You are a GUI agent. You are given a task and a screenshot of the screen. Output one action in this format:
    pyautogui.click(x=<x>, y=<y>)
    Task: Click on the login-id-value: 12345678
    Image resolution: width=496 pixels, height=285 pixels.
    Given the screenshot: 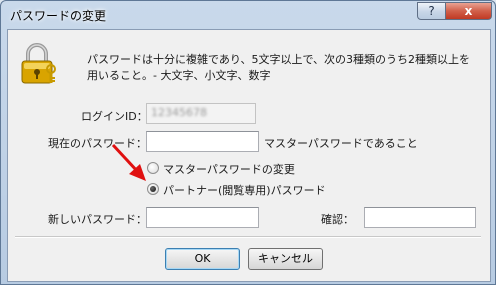 What is the action you would take?
    pyautogui.click(x=179, y=112)
    